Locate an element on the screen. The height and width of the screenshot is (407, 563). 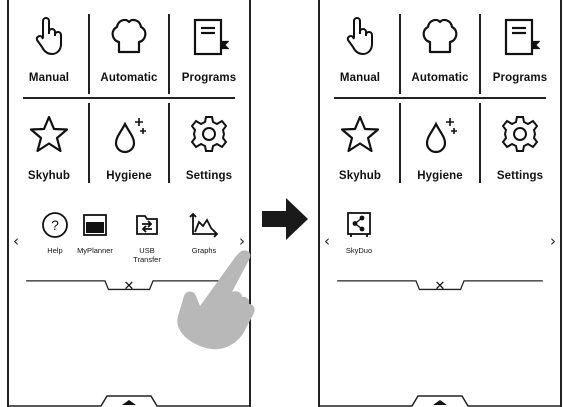
help-icon: ? is located at coordinates (55, 225).